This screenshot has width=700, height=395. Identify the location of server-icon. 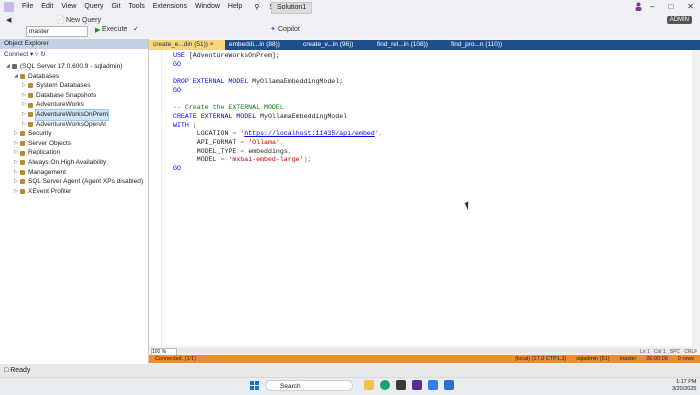
(14, 67).